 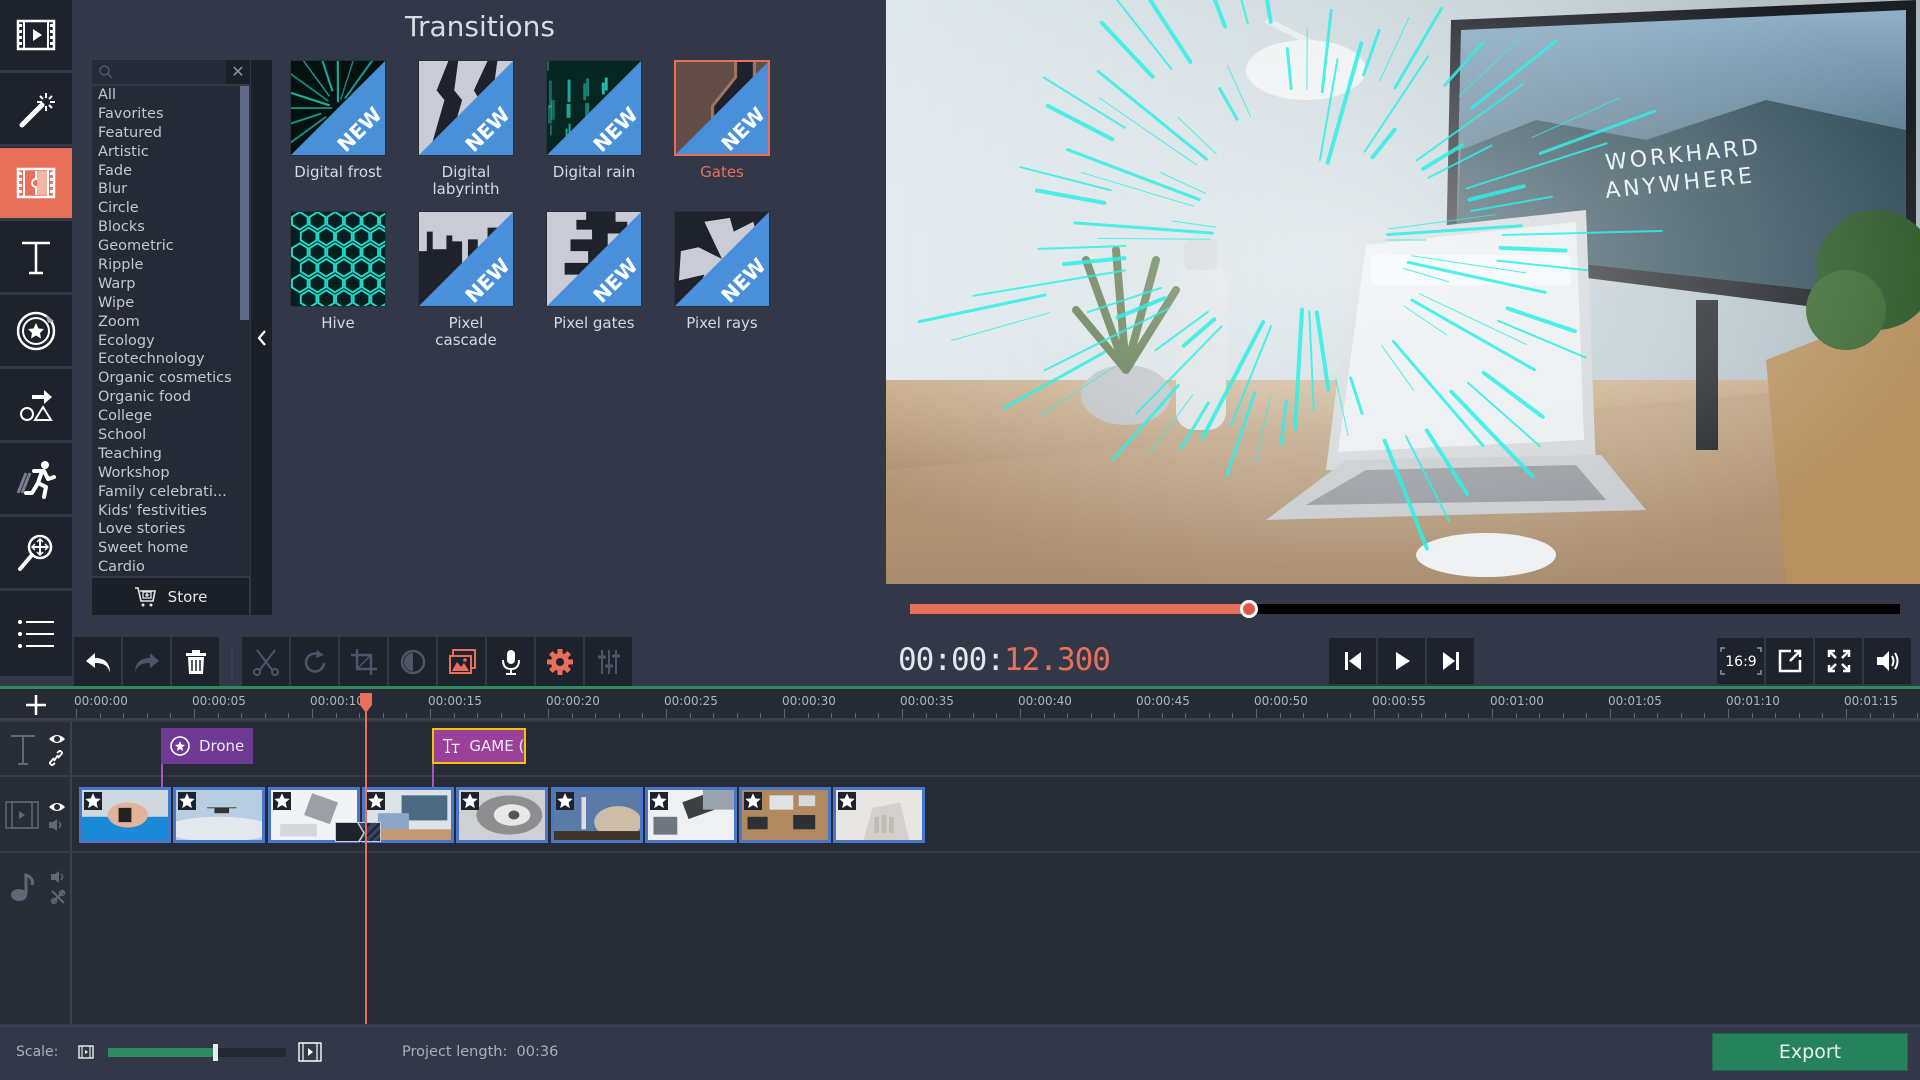 I want to click on video-clip-smartwatch, so click(x=125, y=815).